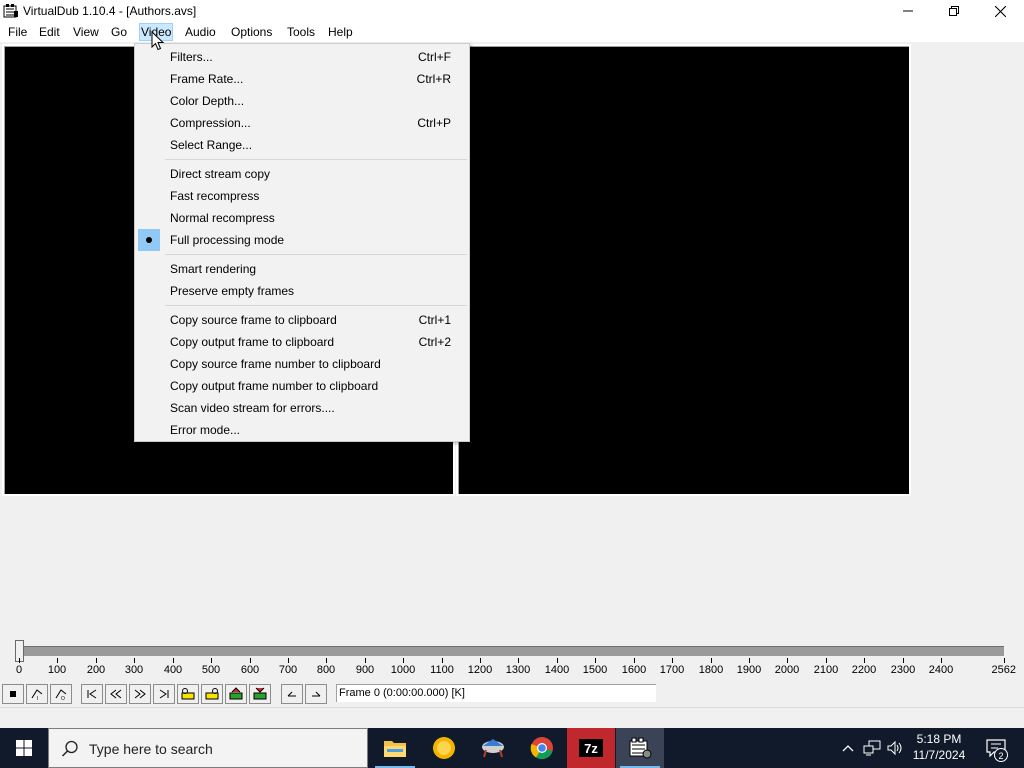 This screenshot has width=1024, height=768. What do you see at coordinates (365, 670) in the screenshot?
I see `timeline-label: 900` at bounding box center [365, 670].